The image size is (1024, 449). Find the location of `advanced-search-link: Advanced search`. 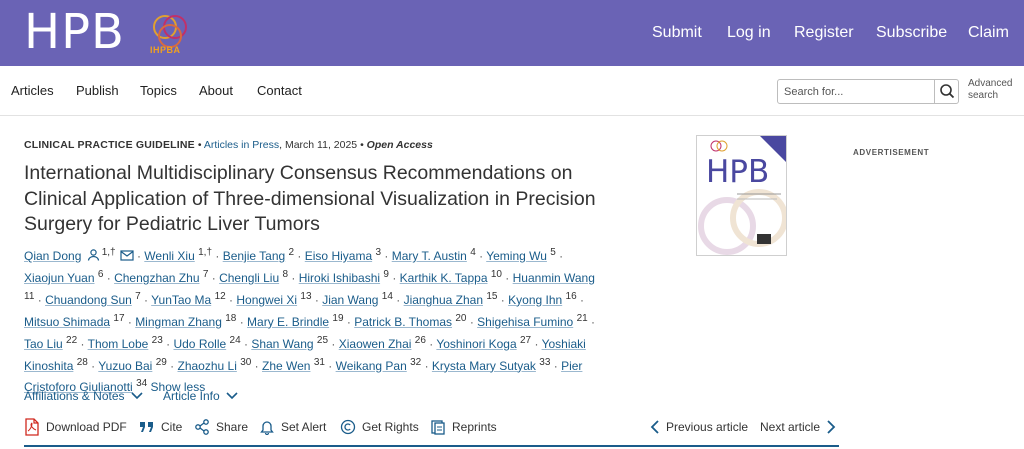

advanced-search-link: Advanced search is located at coordinates (990, 90).